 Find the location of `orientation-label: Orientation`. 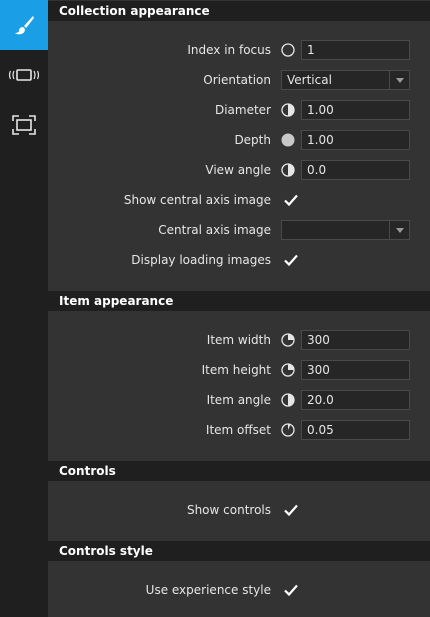

orientation-label: Orientation is located at coordinates (237, 80).